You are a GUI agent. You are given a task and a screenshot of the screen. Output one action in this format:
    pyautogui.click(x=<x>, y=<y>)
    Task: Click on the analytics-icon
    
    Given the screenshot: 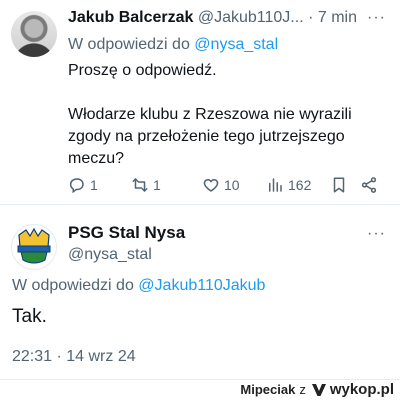 What is the action you would take?
    pyautogui.click(x=275, y=185)
    